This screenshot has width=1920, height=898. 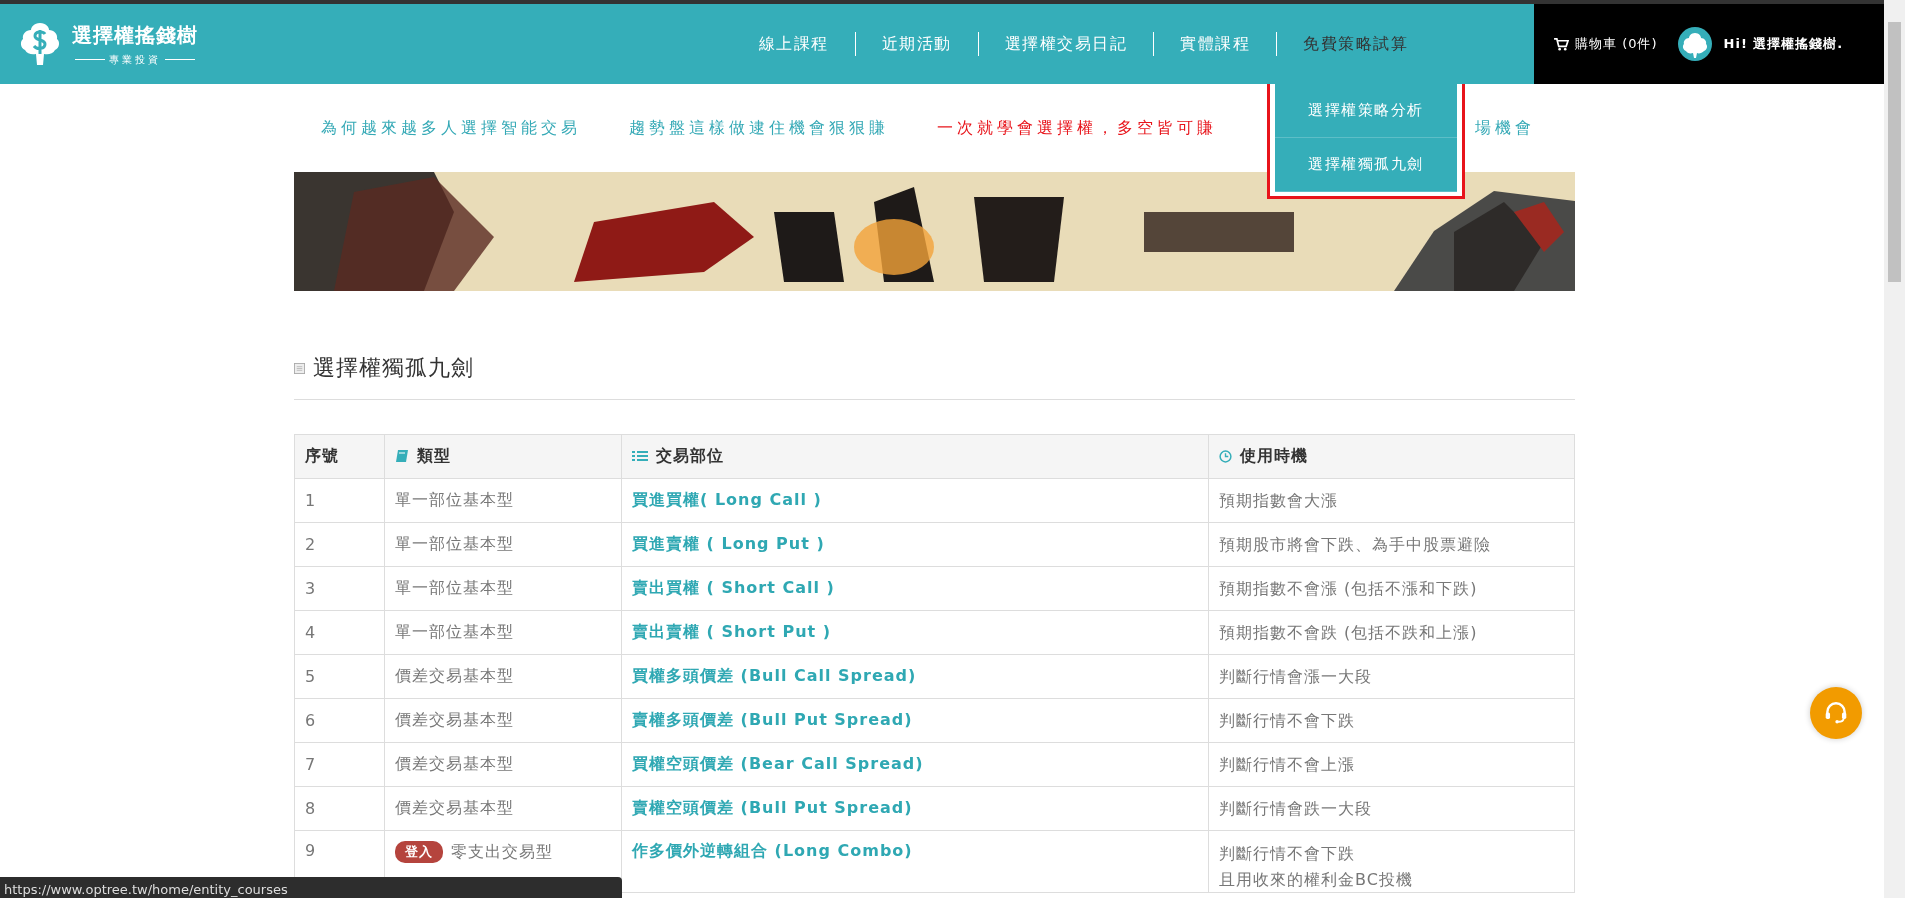 I want to click on nav-link: 選擇權交易日記, so click(x=1065, y=44).